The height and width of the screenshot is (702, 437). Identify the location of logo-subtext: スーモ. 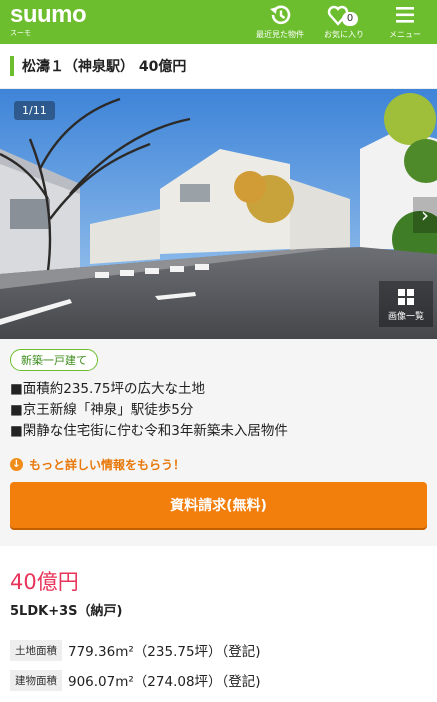
(20, 33).